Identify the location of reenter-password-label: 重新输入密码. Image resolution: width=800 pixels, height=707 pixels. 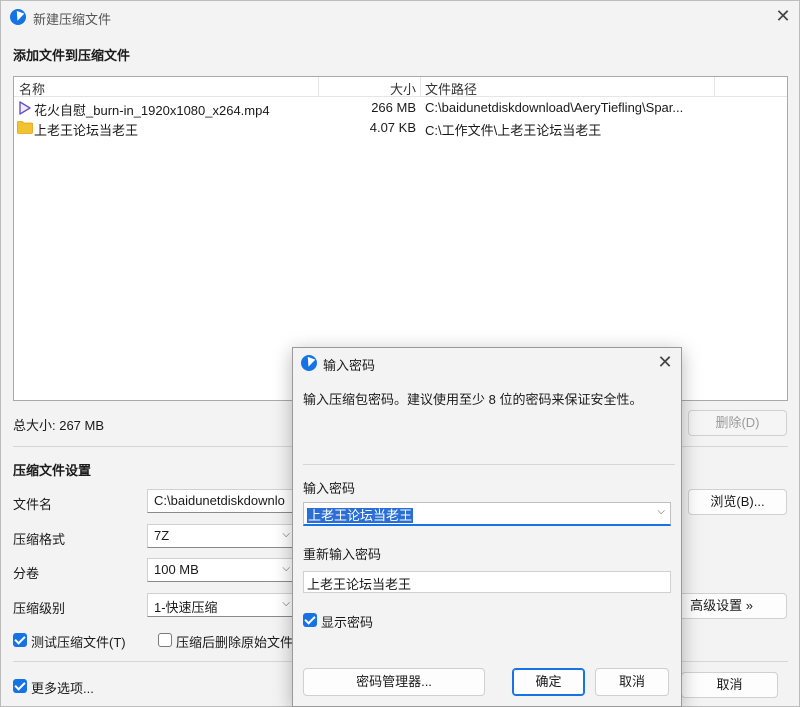
(342, 554).